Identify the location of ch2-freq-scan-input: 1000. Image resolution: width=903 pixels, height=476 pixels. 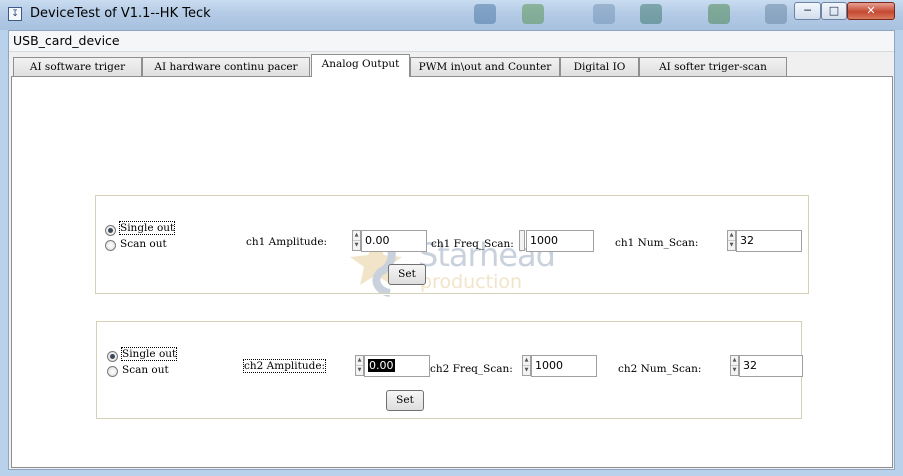
(564, 366).